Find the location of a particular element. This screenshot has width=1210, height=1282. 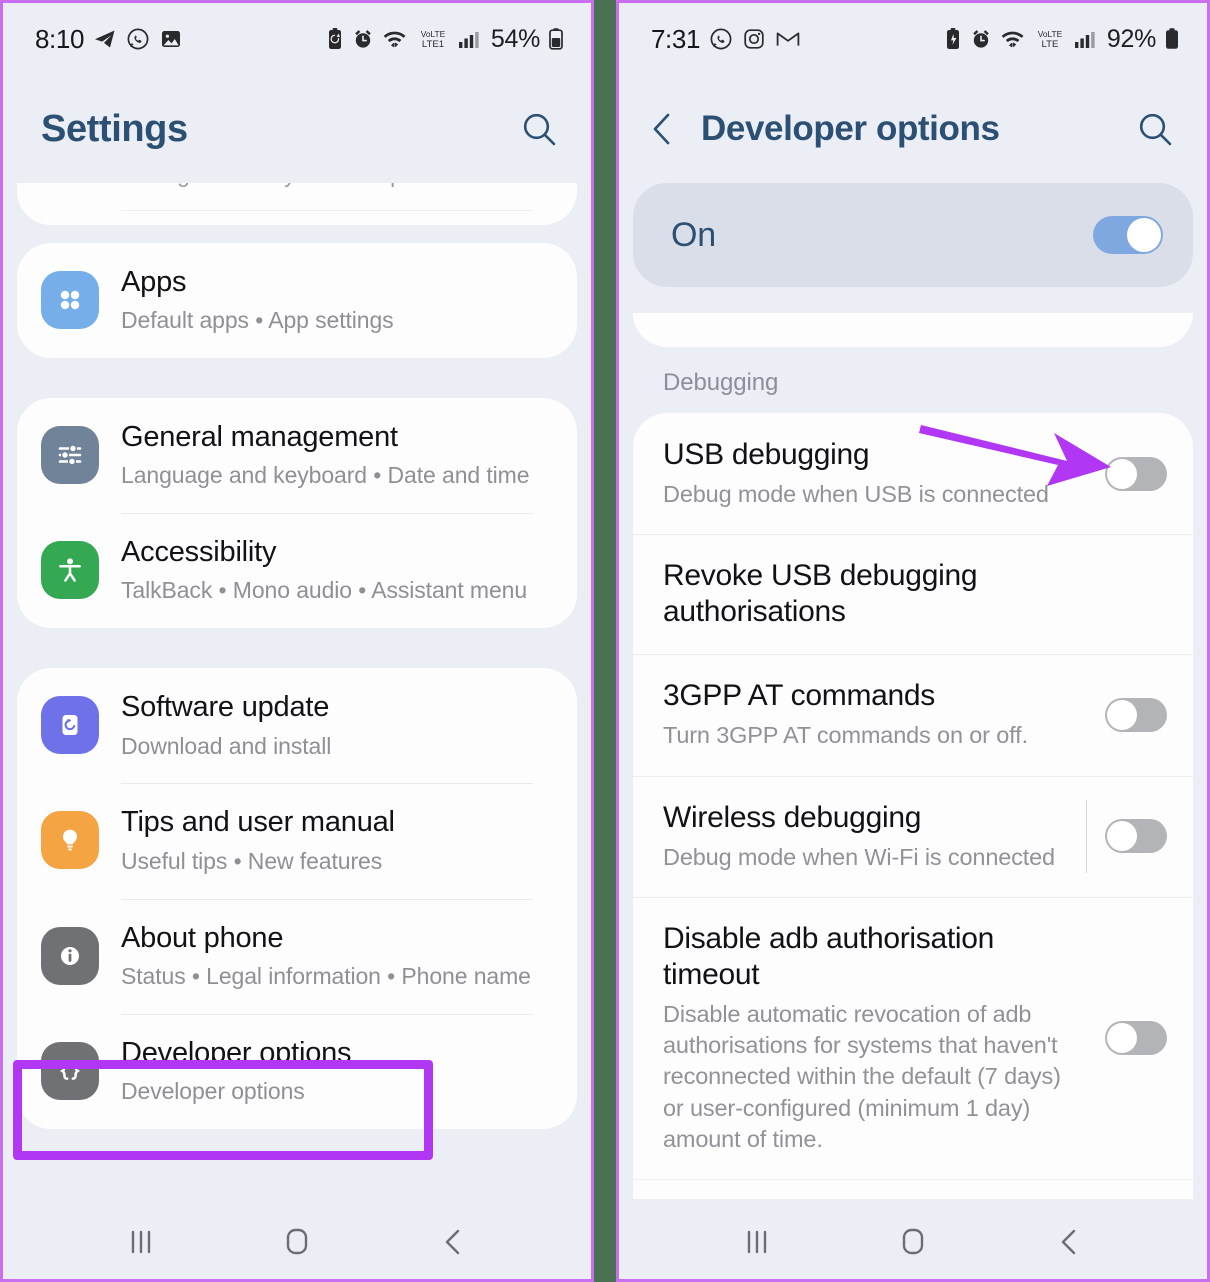

page-title: Developer options is located at coordinates (850, 128).